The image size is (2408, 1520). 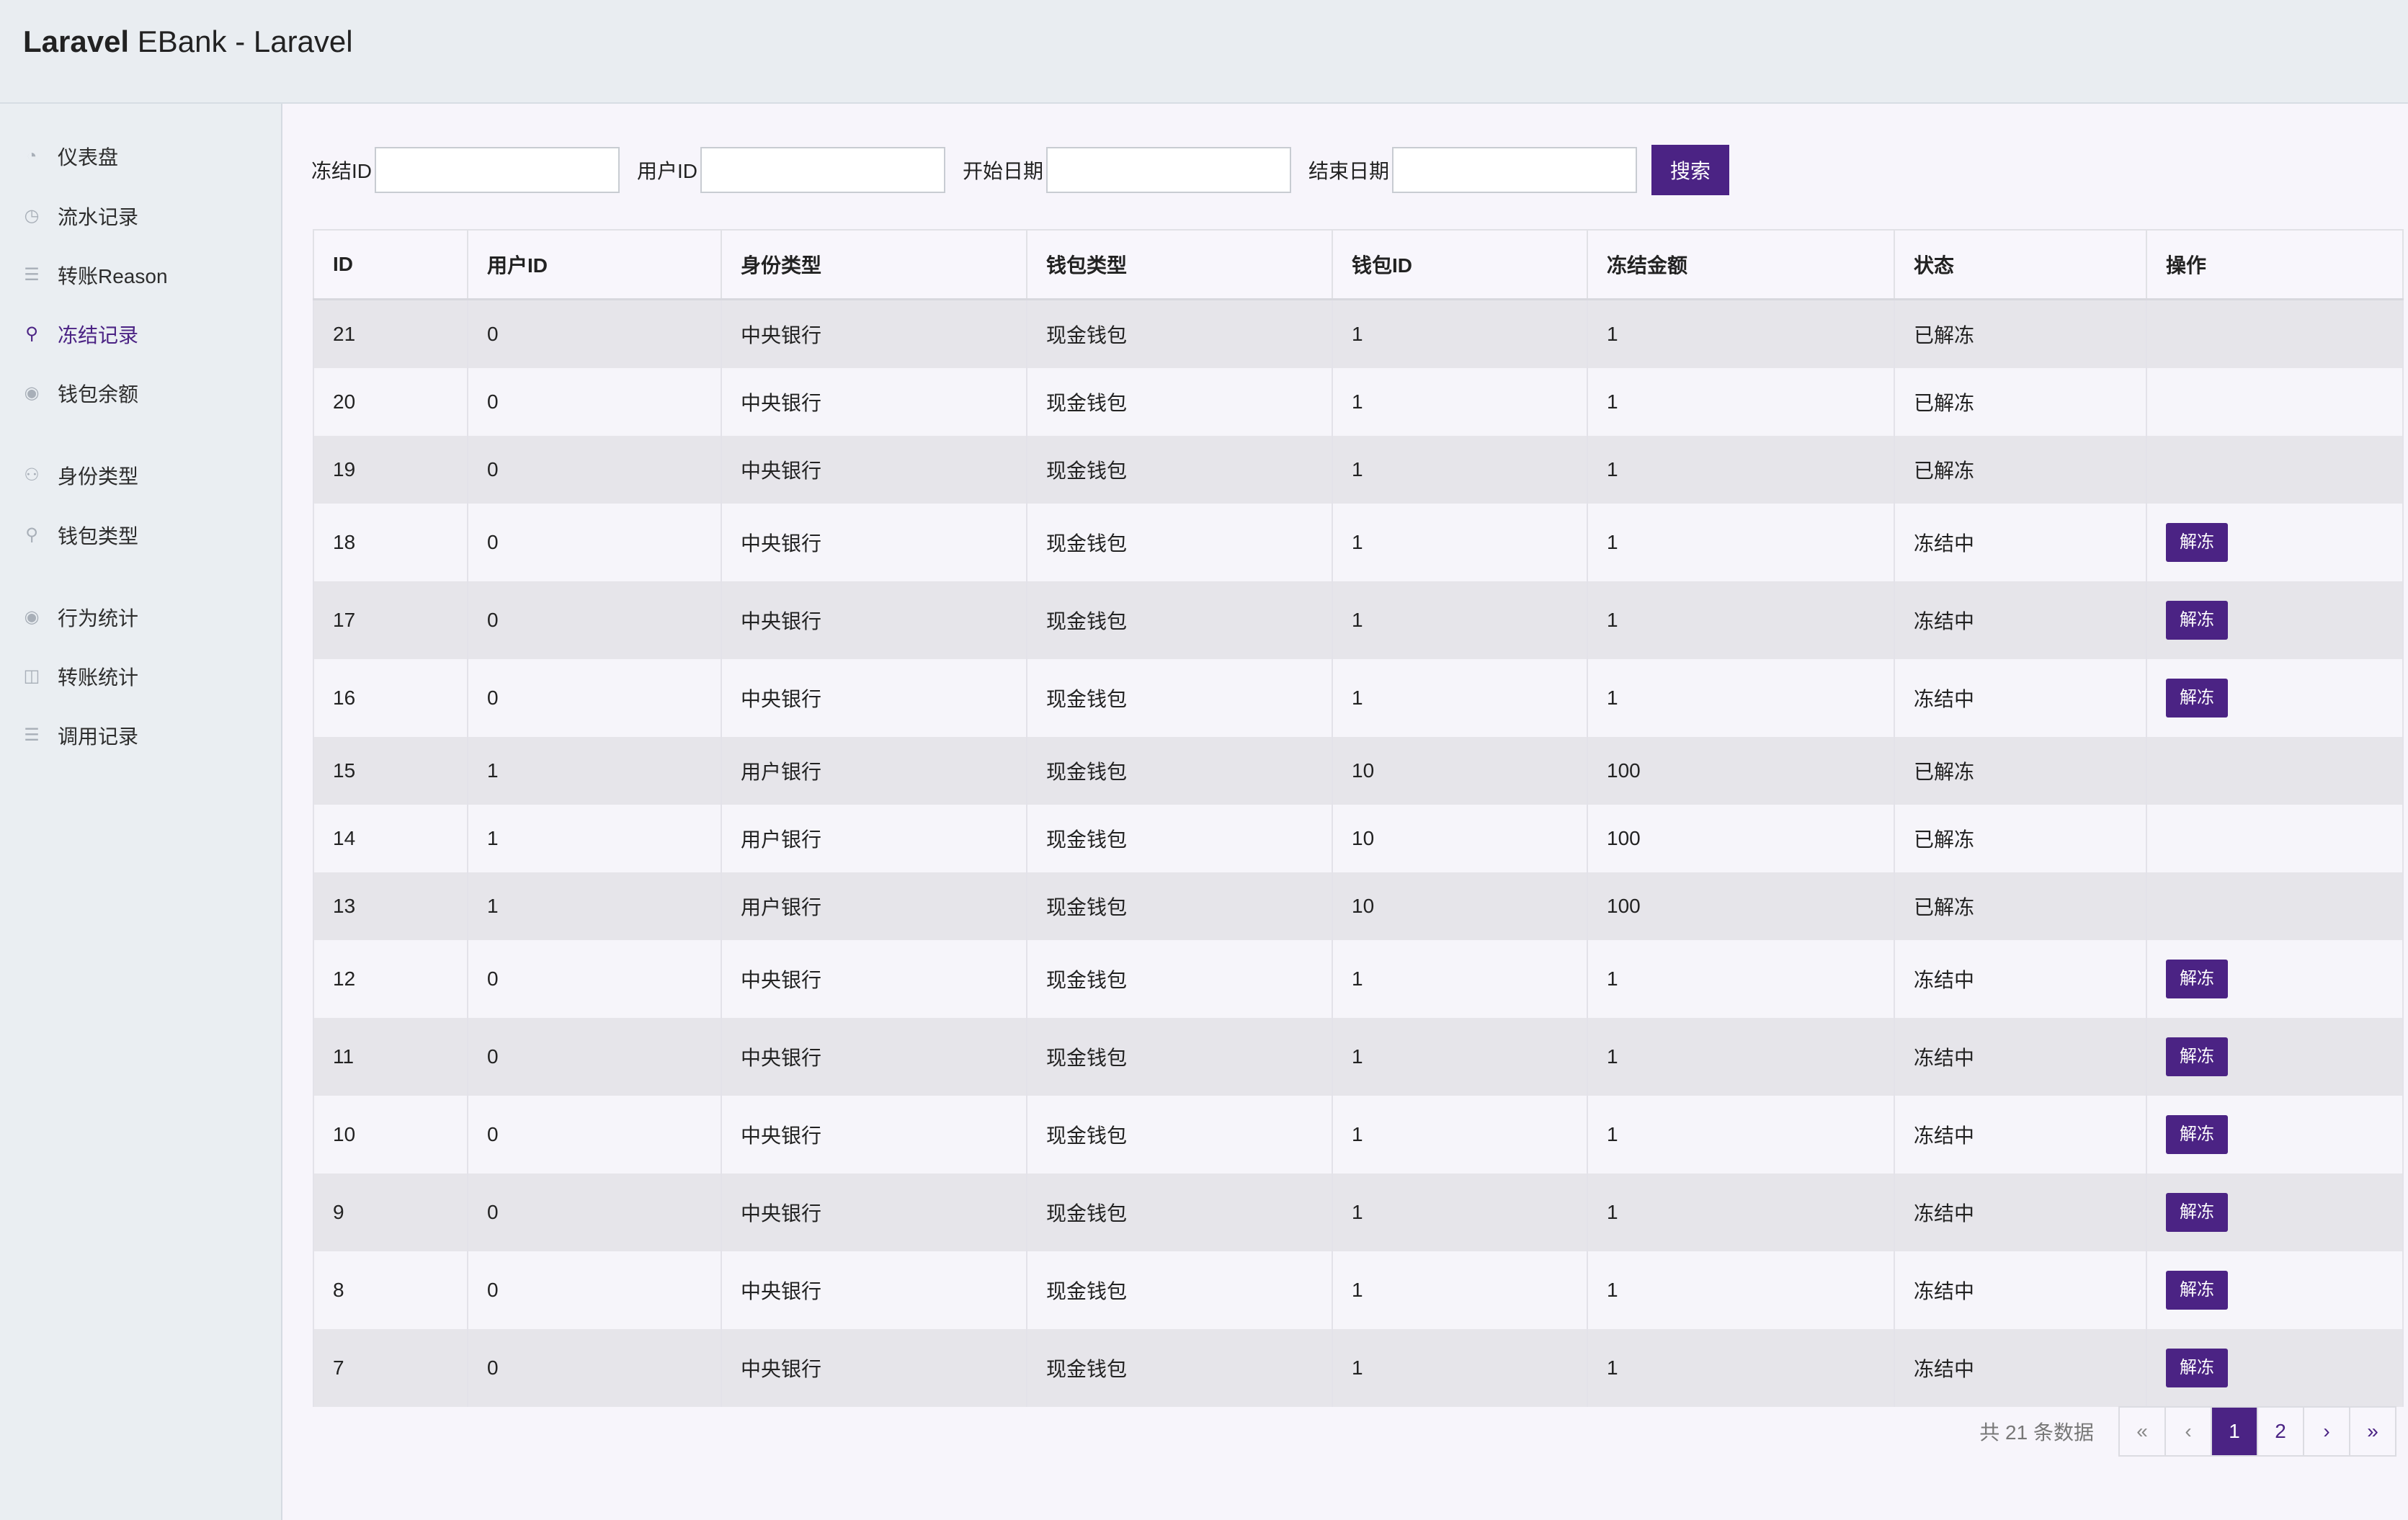 What do you see at coordinates (594, 906) in the screenshot?
I see `cell-user-id: 1` at bounding box center [594, 906].